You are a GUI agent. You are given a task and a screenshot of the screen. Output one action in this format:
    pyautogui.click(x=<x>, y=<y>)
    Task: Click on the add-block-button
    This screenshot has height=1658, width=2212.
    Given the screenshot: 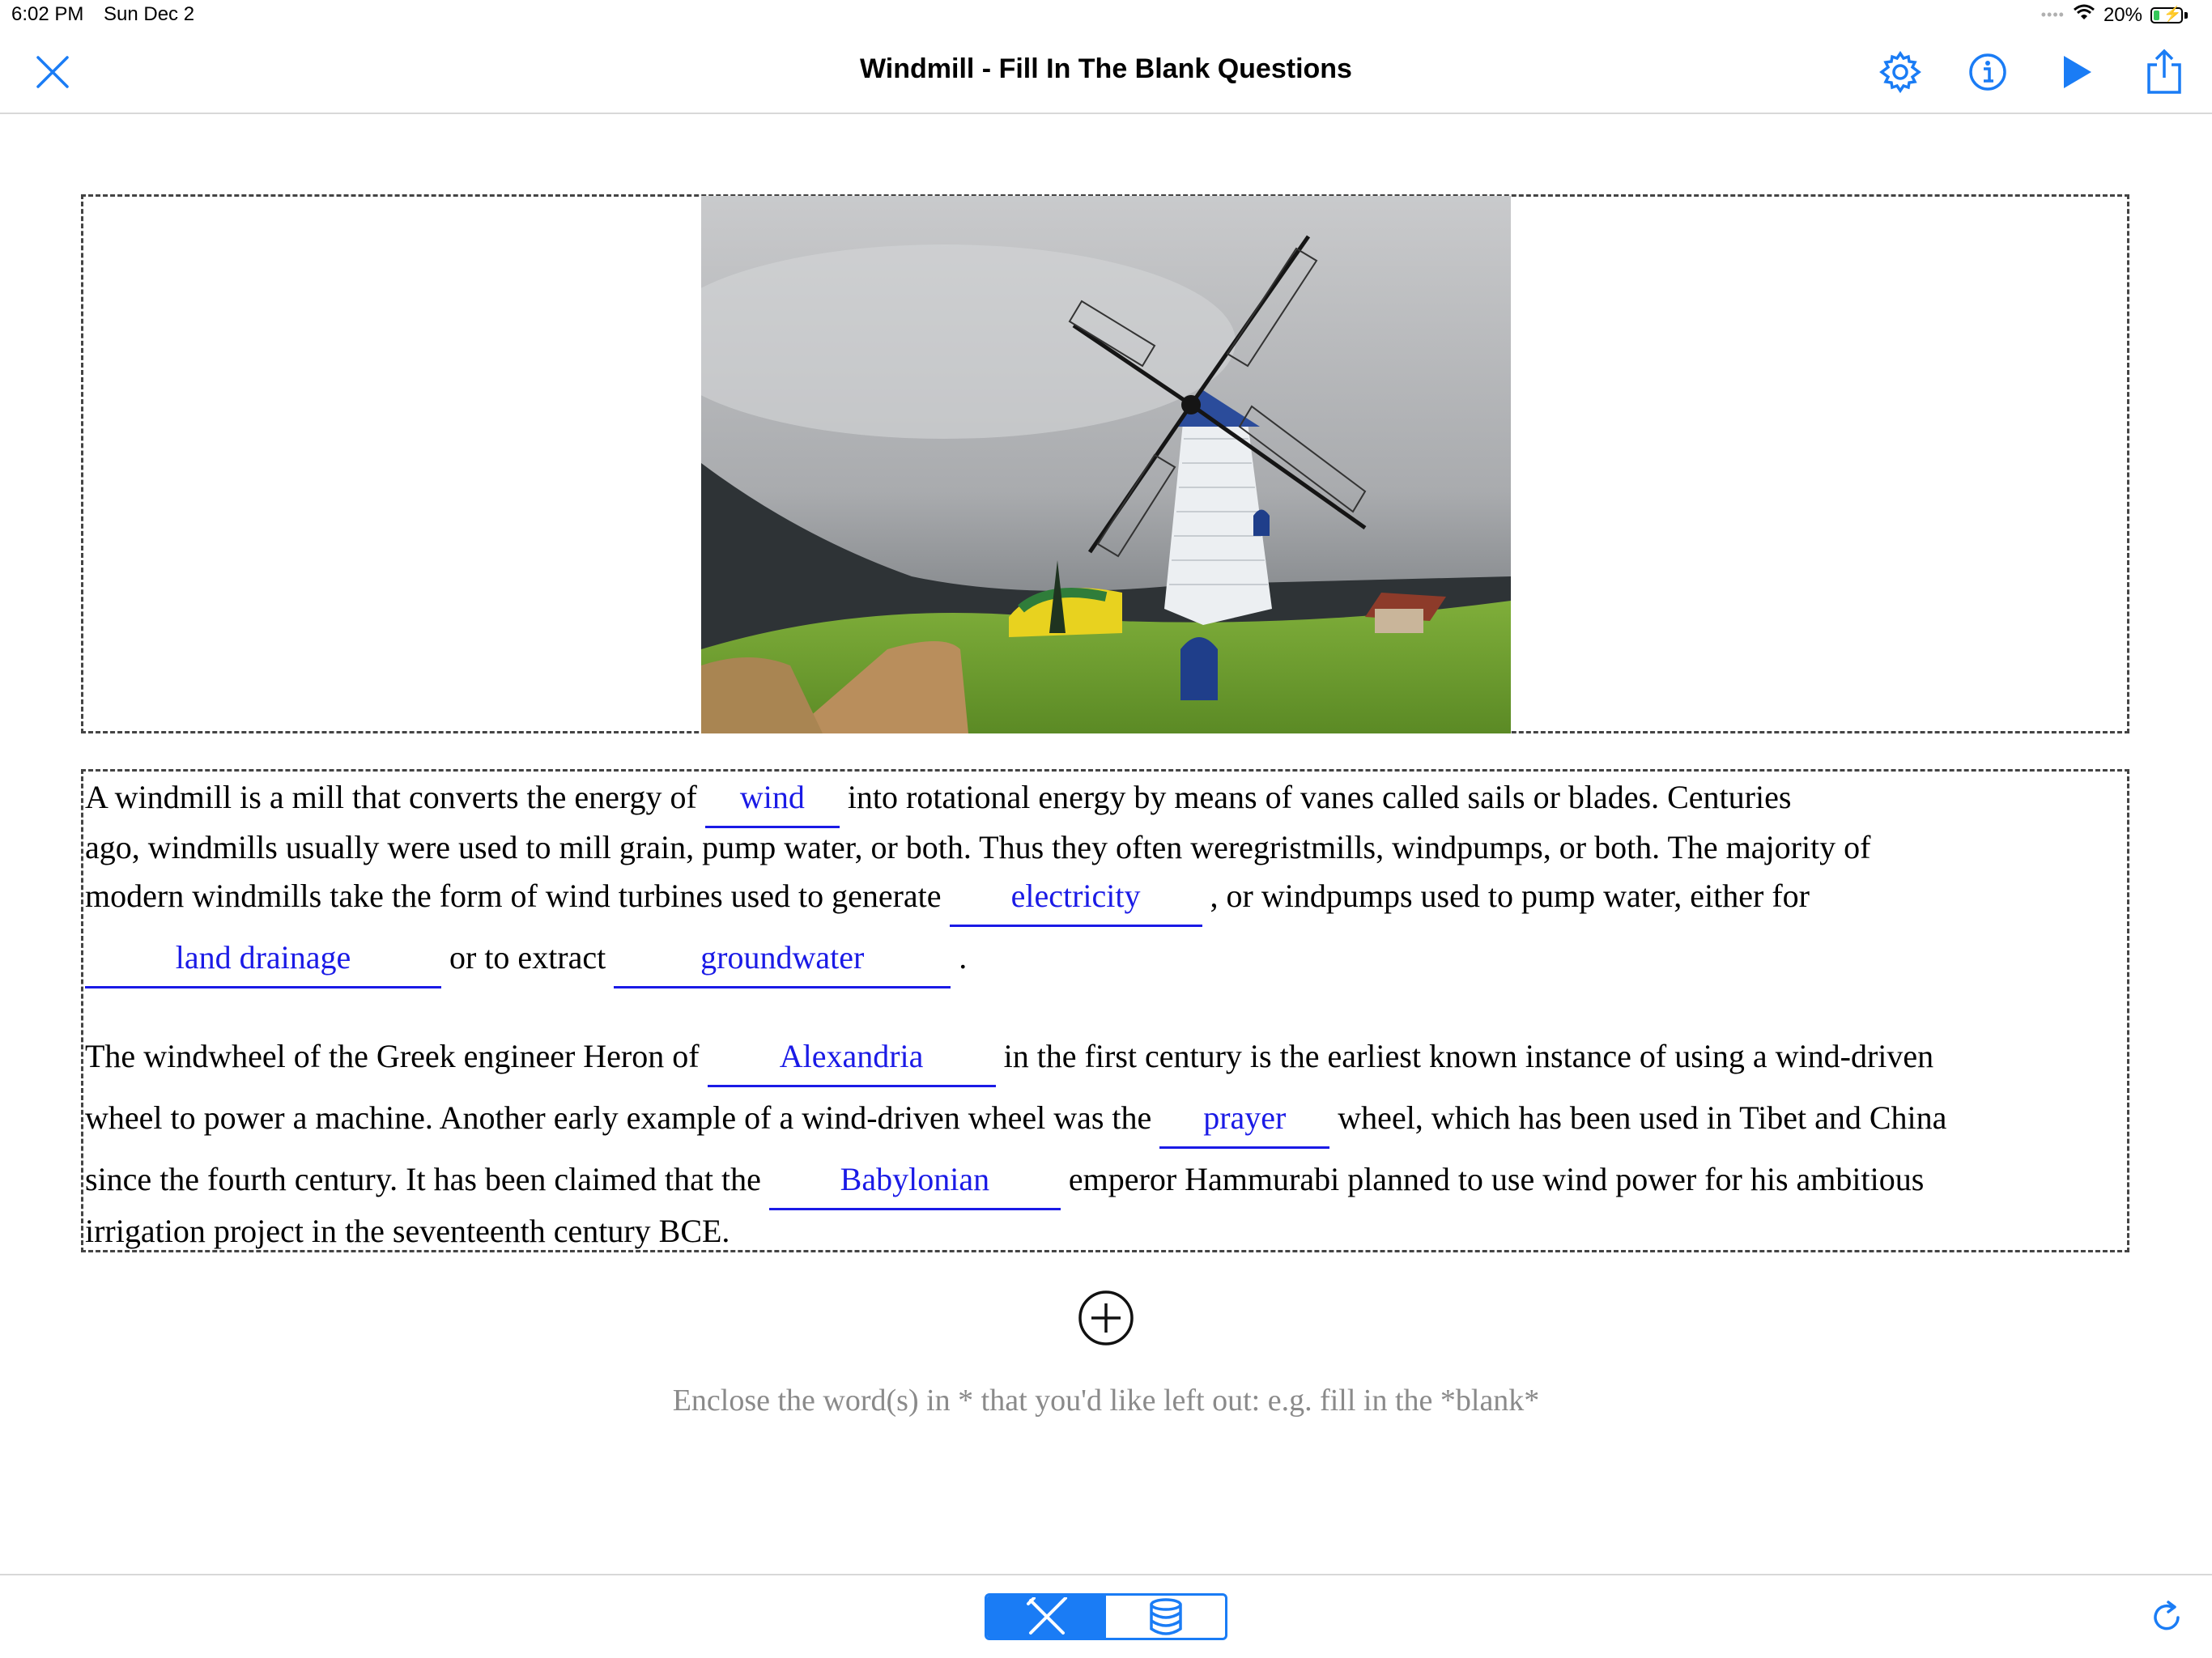 What is the action you would take?
    pyautogui.click(x=1106, y=1318)
    